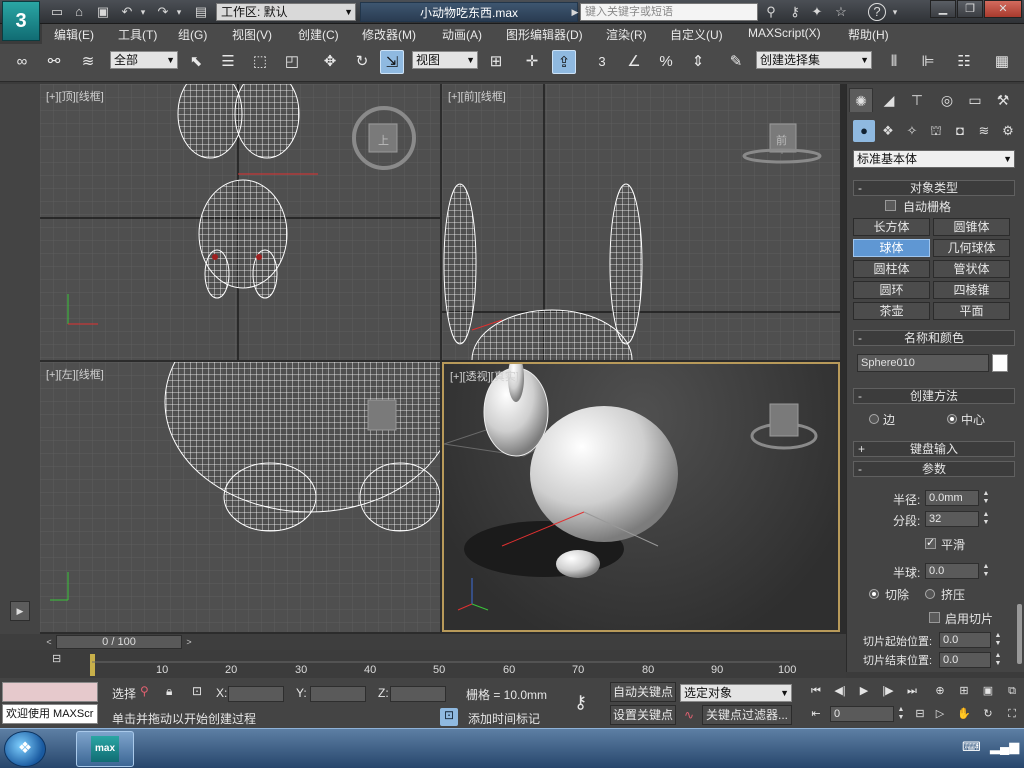 This screenshot has height=768, width=1024. I want to click on expand-arrow-icon: ▶, so click(20, 611).